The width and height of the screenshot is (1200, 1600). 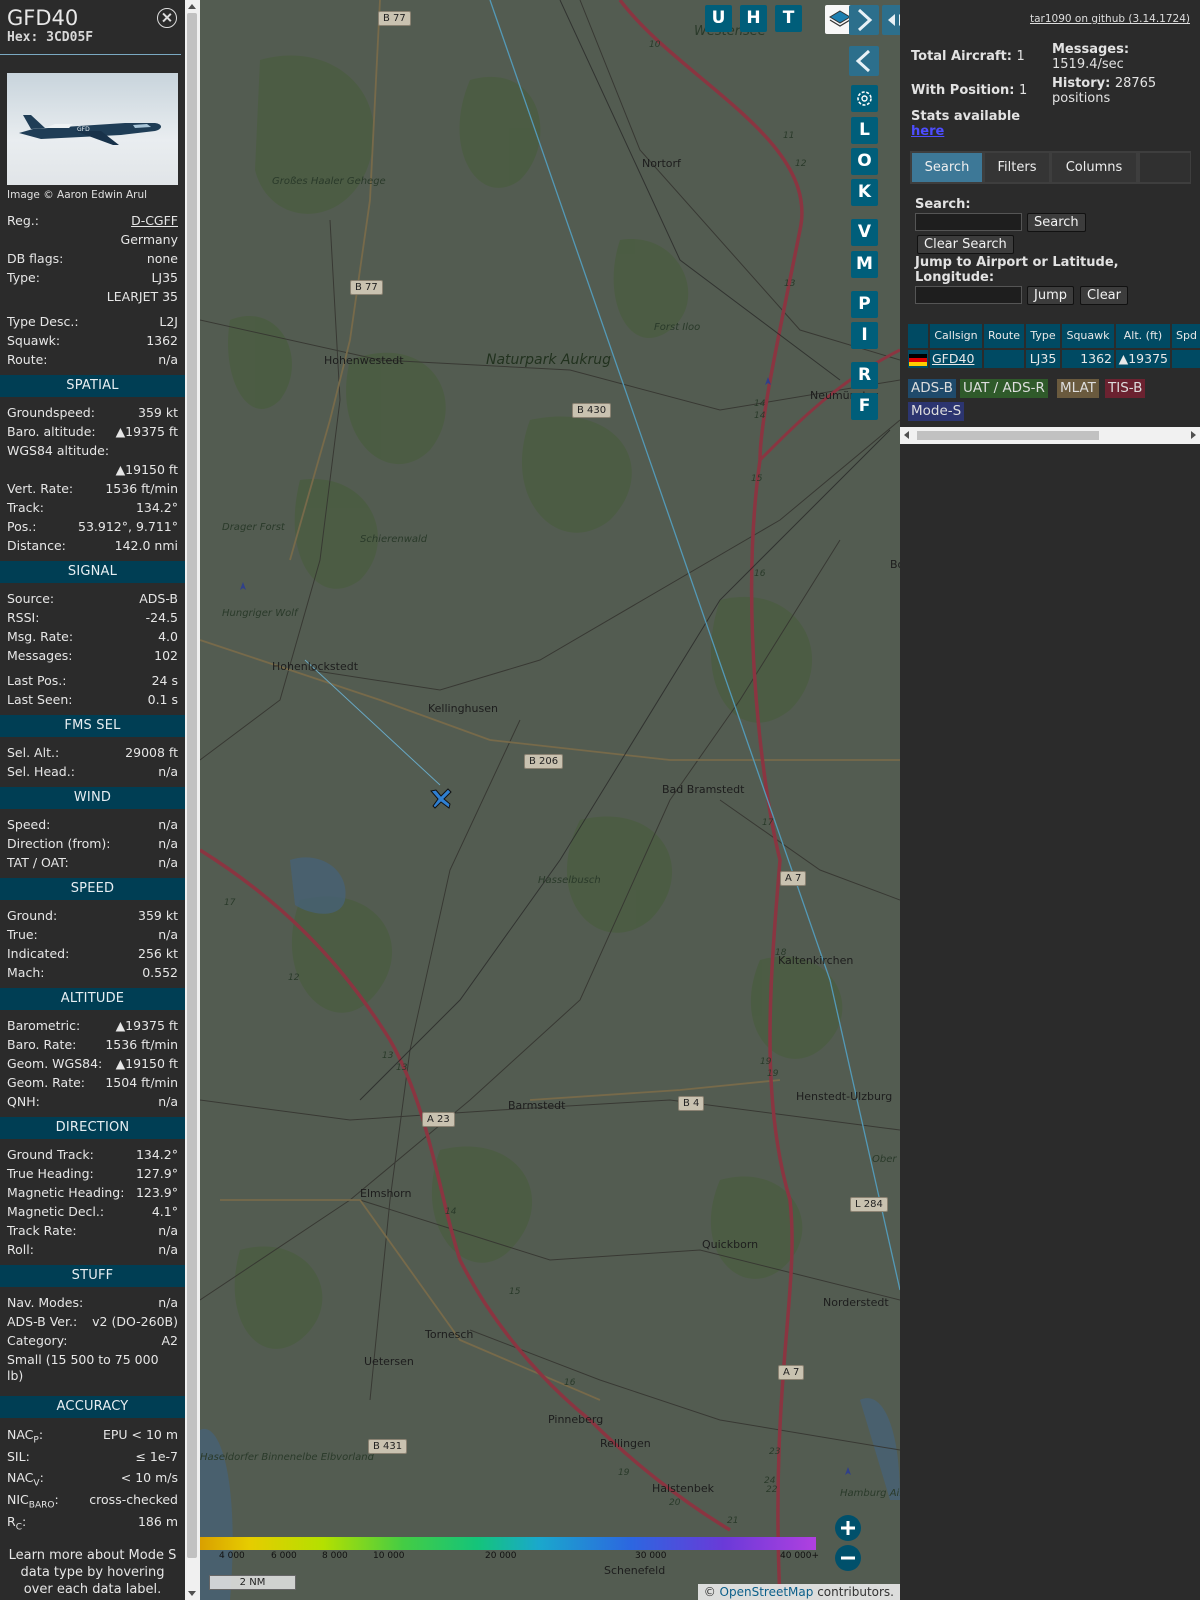 What do you see at coordinates (1186, 336) in the screenshot?
I see `column-header-speed: Spd` at bounding box center [1186, 336].